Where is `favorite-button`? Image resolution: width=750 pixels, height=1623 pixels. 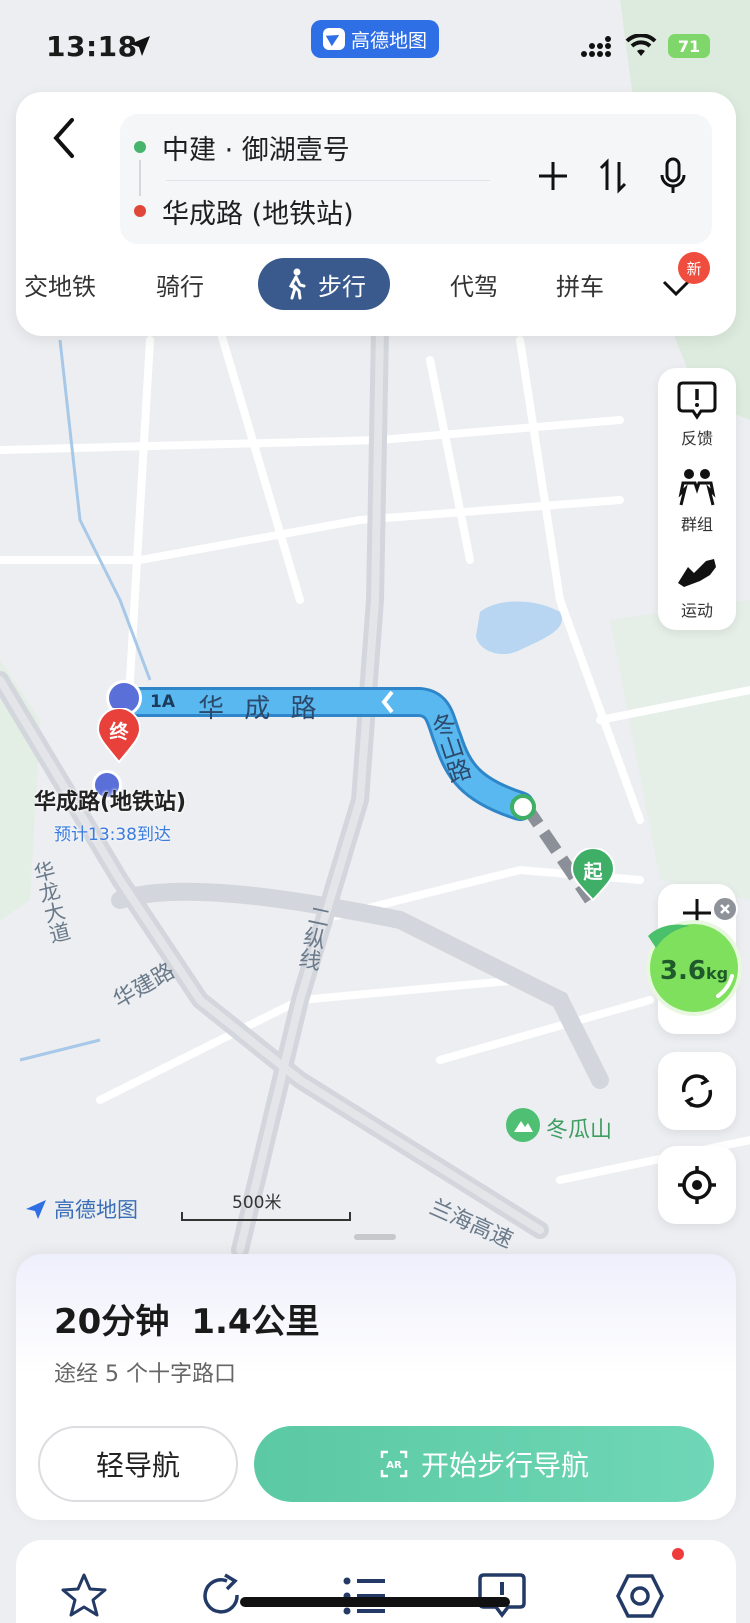 favorite-button is located at coordinates (84, 1595).